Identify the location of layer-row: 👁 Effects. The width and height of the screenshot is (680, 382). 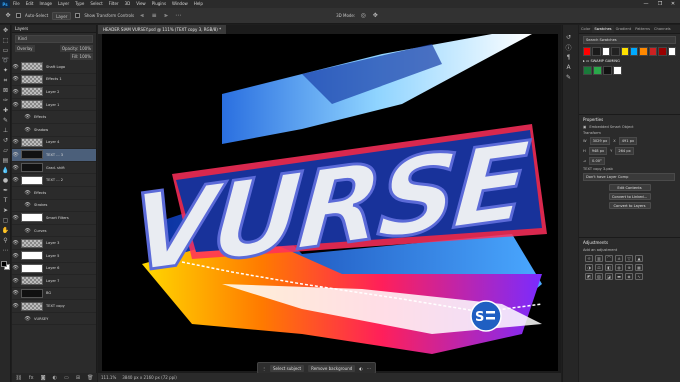
(54, 117).